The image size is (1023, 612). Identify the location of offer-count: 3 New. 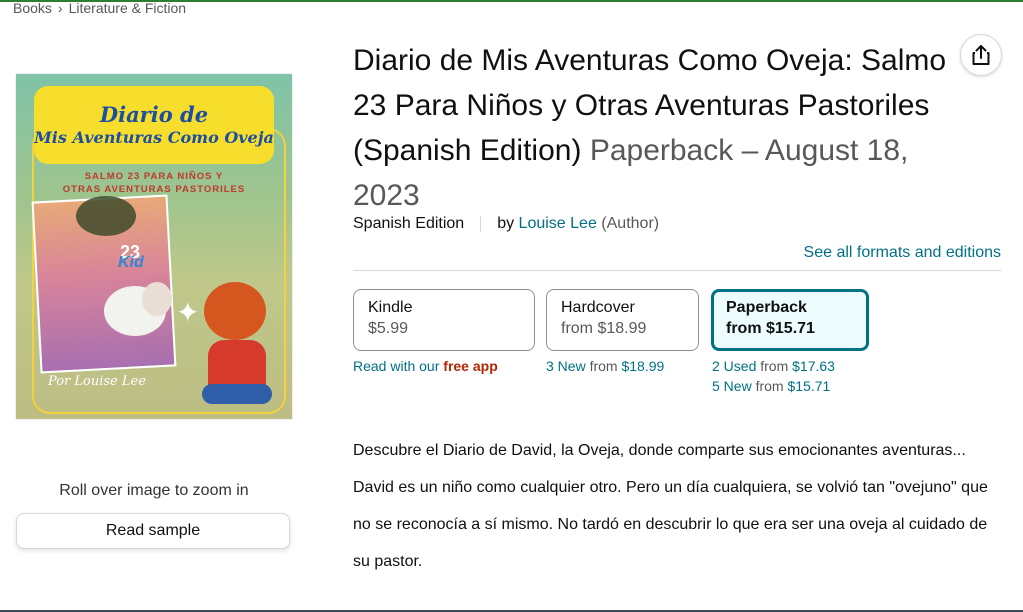
(566, 366).